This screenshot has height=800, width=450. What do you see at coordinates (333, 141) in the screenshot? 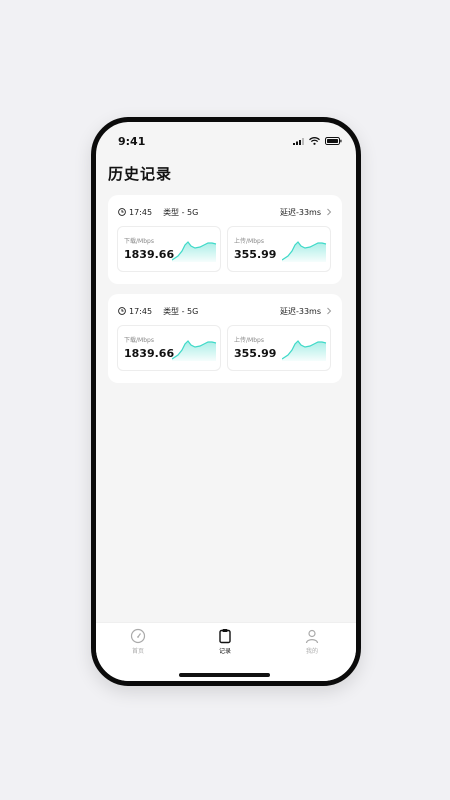
I see `battery-icon` at bounding box center [333, 141].